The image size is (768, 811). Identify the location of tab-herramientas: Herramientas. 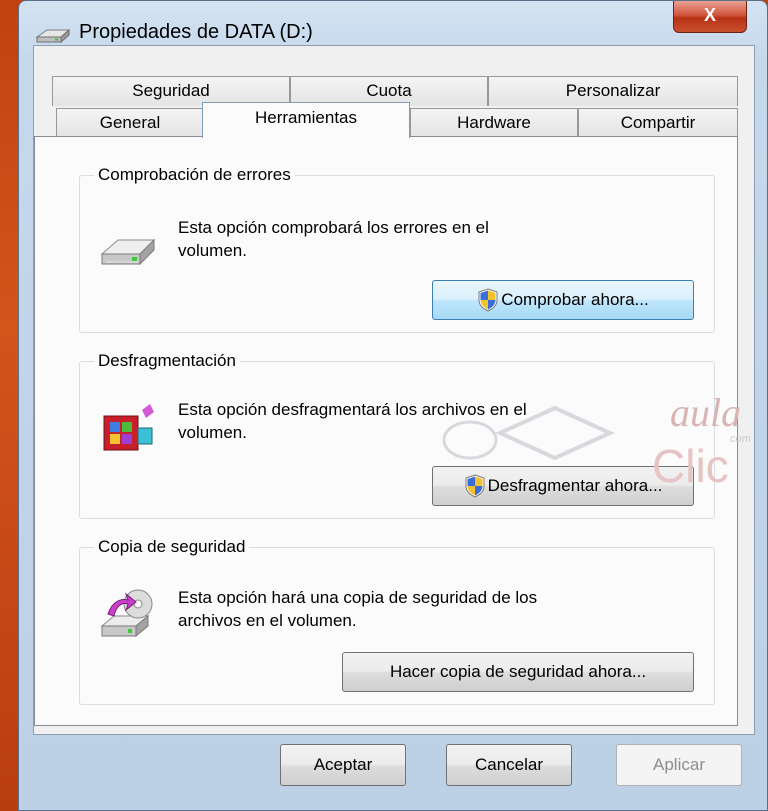
(306, 120).